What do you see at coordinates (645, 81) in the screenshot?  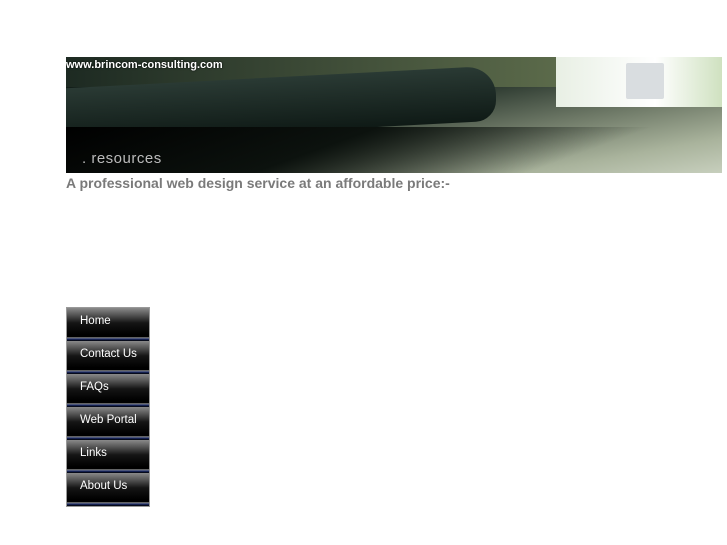 I see `banner-laptop` at bounding box center [645, 81].